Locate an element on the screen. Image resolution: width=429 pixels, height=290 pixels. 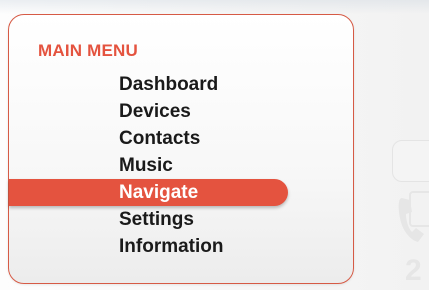
menu-item-devices: Devices is located at coordinates (150, 111).